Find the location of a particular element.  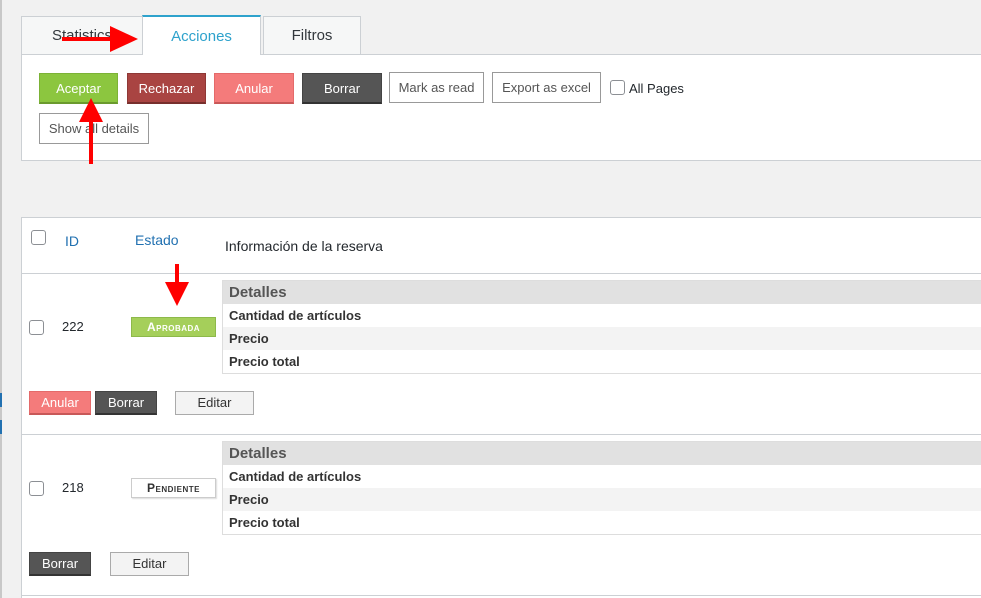

tab-filtros: Filtros is located at coordinates (312, 35).